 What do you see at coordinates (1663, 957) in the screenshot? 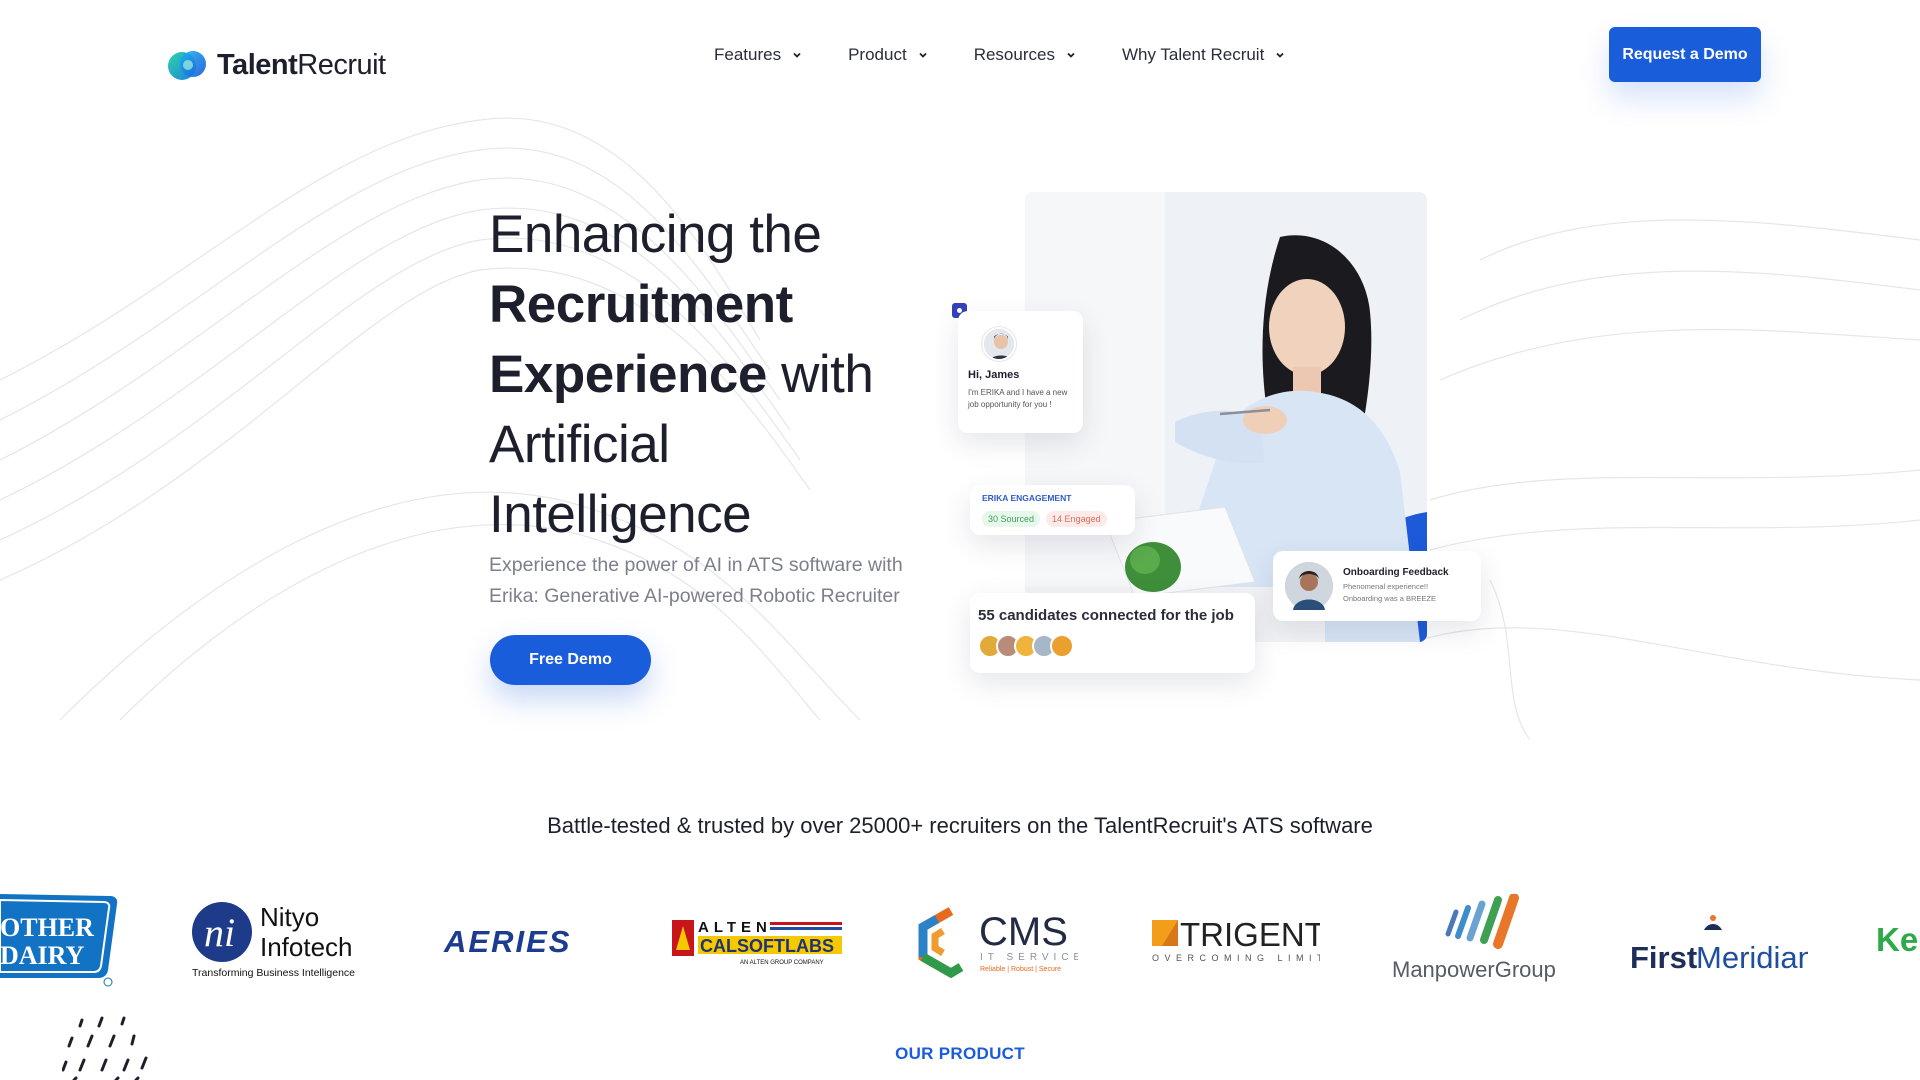
I see `firstmeridian-text-1: First` at bounding box center [1663, 957].